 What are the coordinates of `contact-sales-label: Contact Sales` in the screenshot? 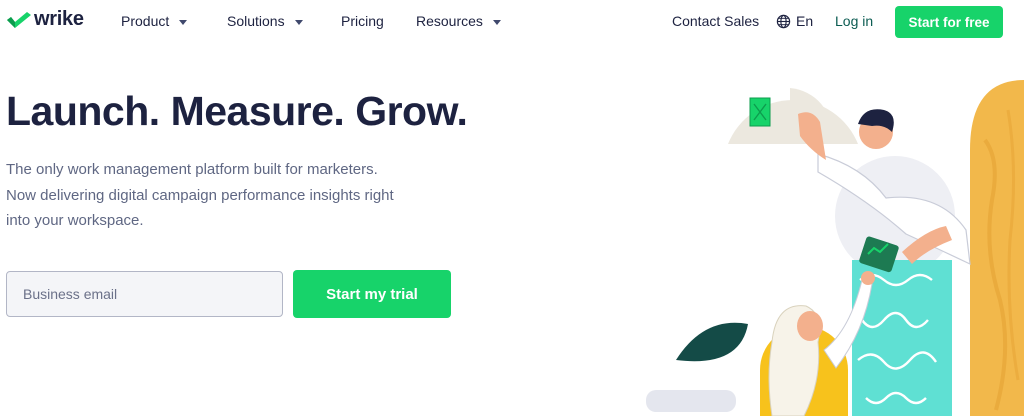 It's located at (716, 21).